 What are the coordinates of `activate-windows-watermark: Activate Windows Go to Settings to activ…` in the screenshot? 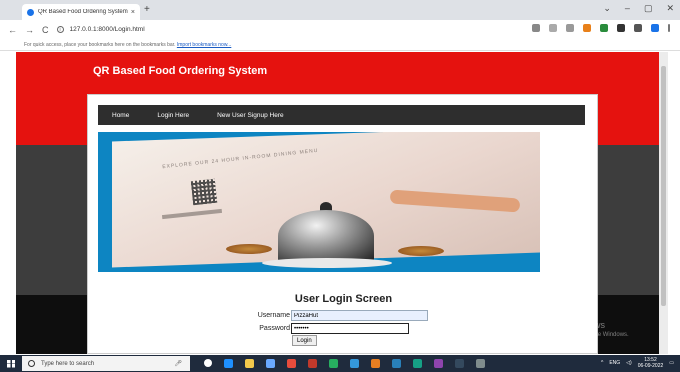 It's located at (581, 329).